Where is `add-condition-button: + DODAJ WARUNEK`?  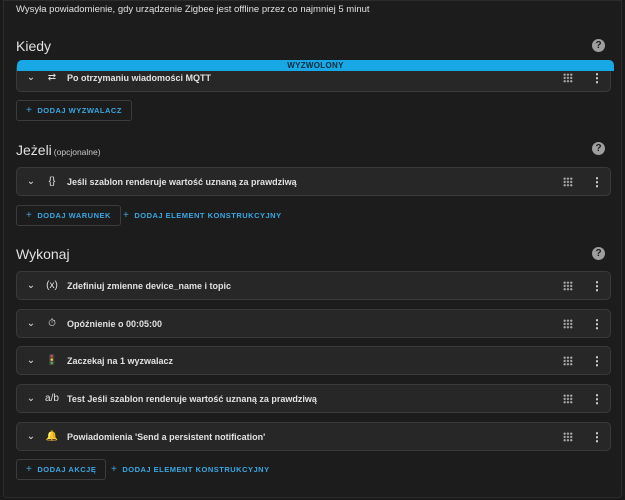
add-condition-button: + DODAJ WARUNEK is located at coordinates (68, 215).